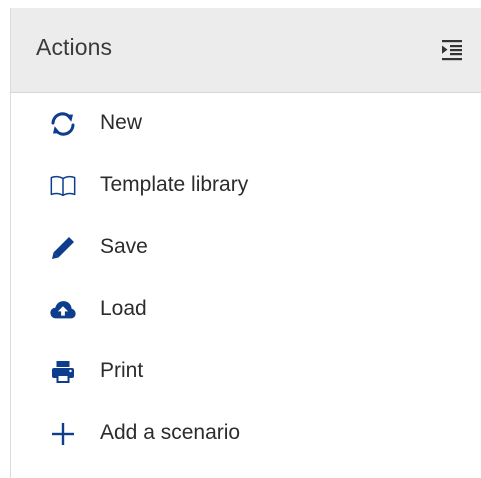 The image size is (481, 478). Describe the element at coordinates (63, 310) in the screenshot. I see `cloud-upload-icon` at that location.